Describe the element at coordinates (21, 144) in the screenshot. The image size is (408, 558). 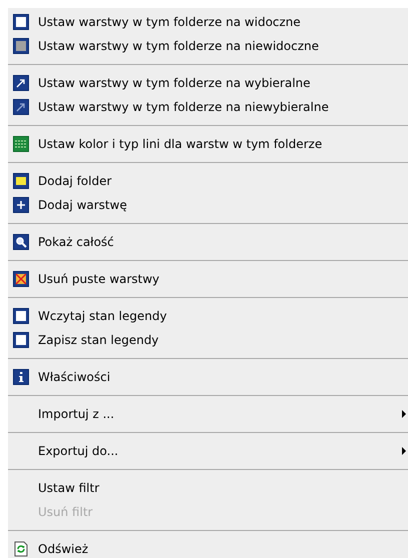
I see `grid-icon` at that location.